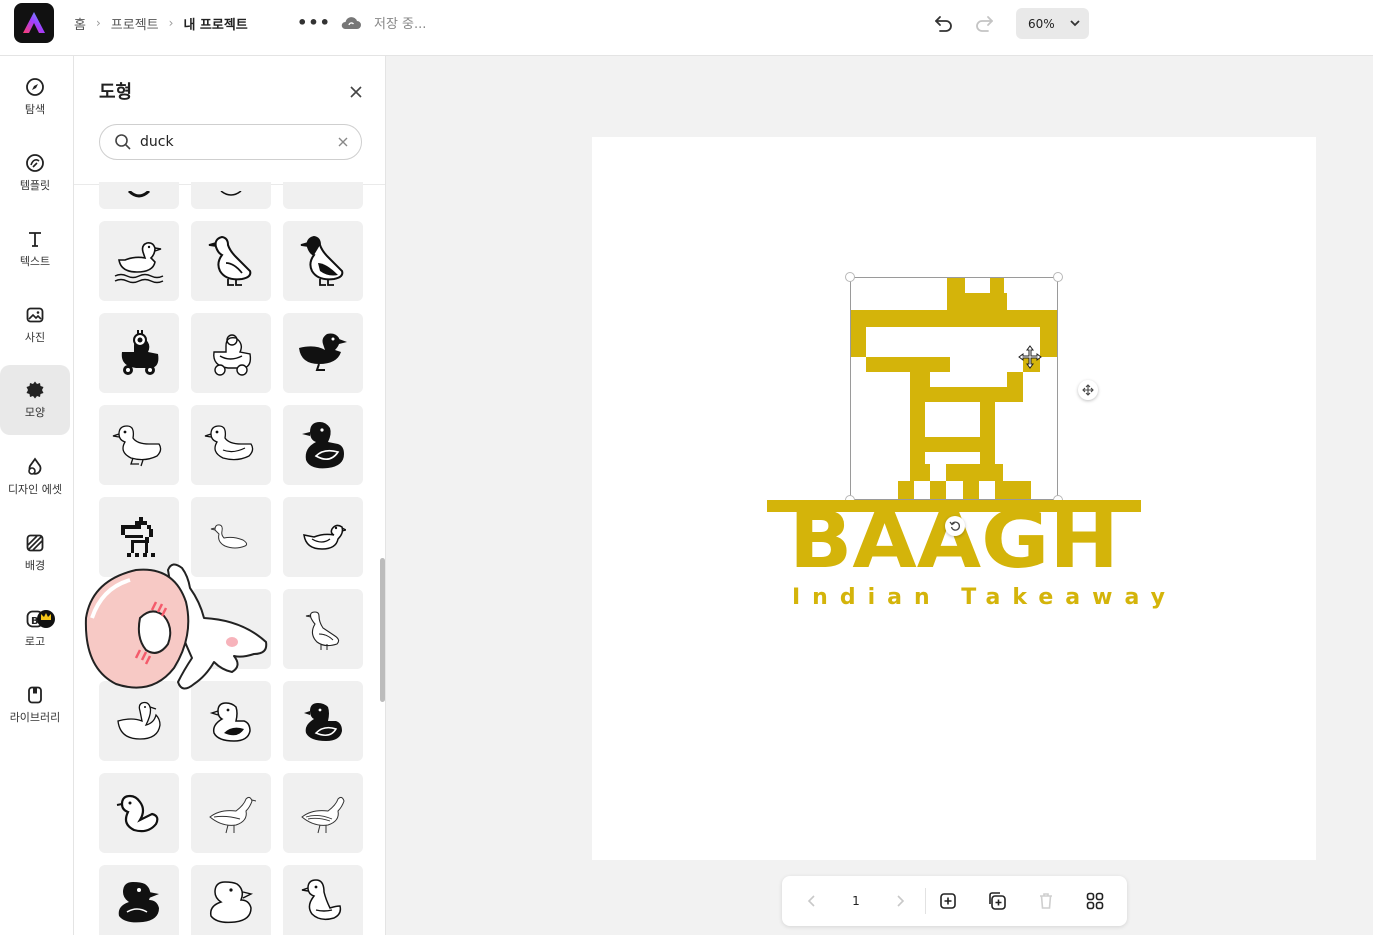 The image size is (1373, 935). I want to click on rail-label: 배경, so click(35, 565).